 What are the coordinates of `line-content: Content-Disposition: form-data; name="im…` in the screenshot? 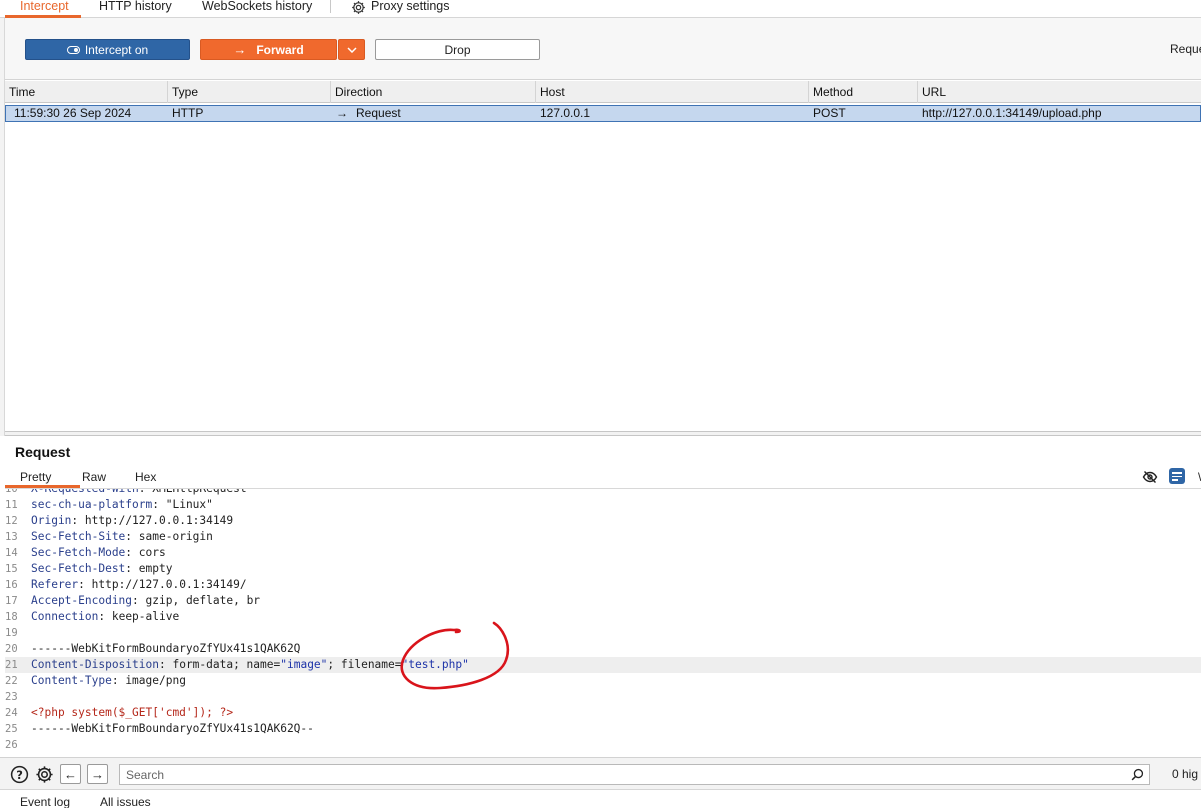 It's located at (250, 665).